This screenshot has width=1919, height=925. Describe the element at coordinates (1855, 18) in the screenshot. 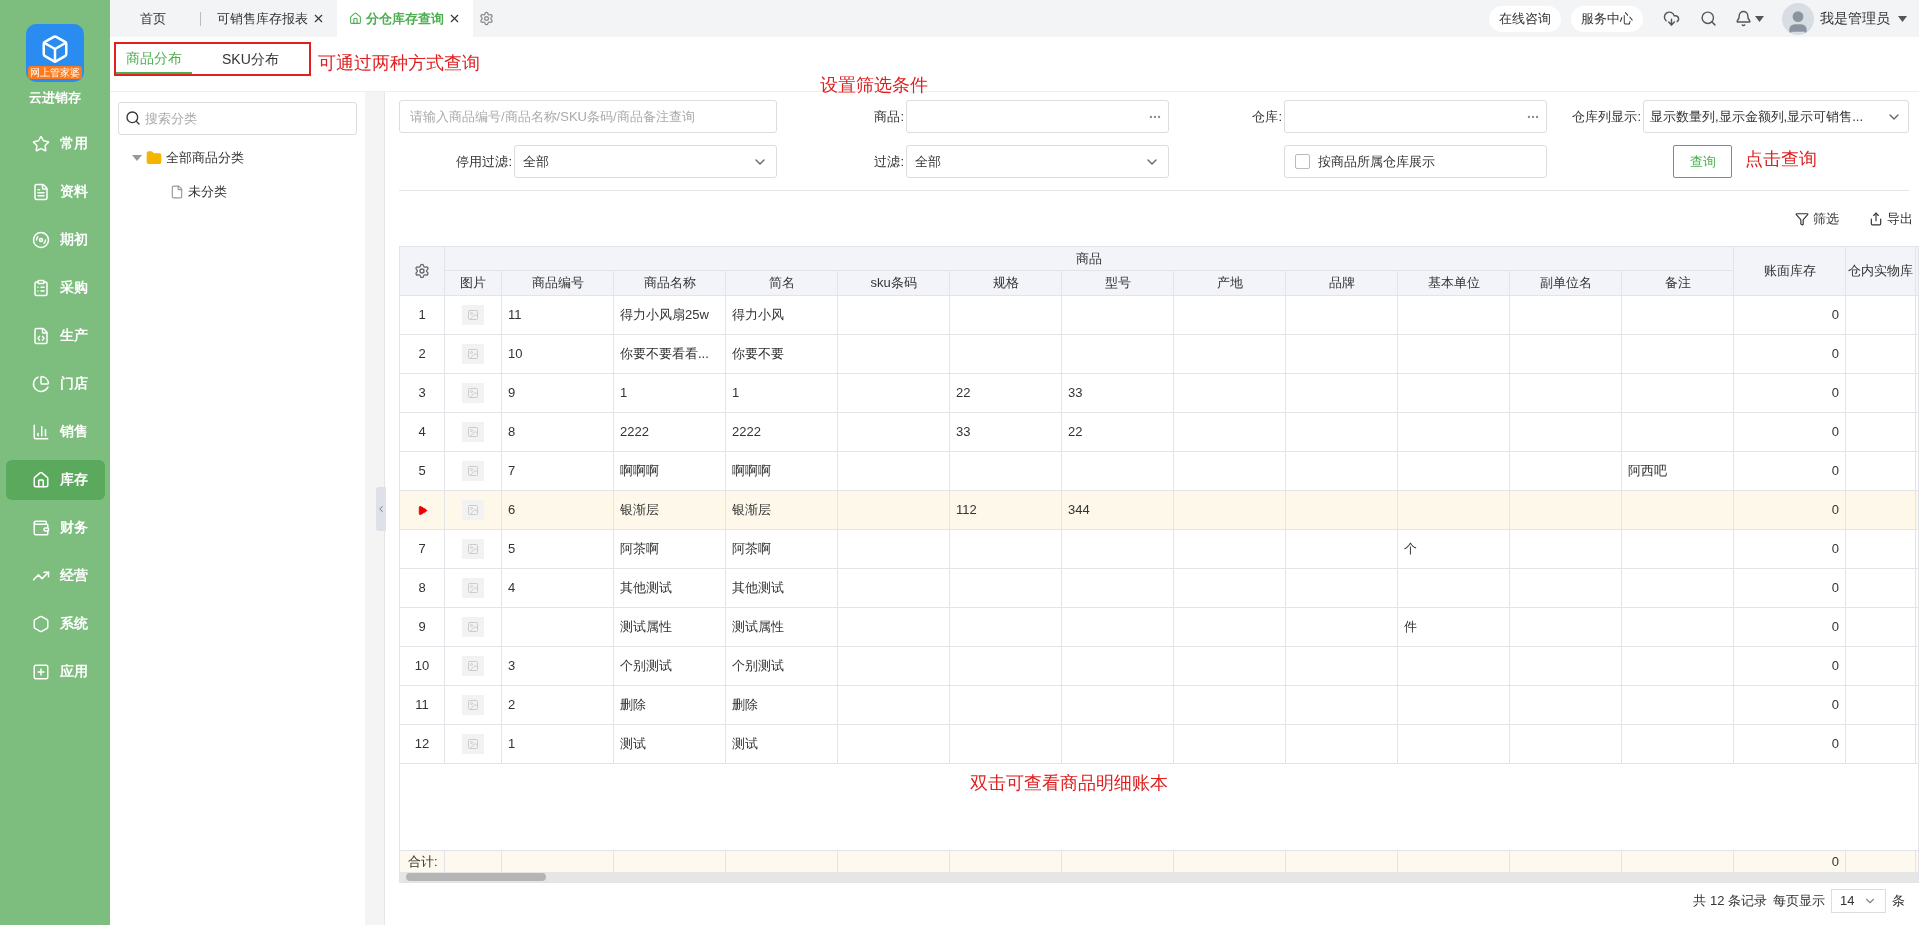

I see `user-name: 我是管理员` at that location.